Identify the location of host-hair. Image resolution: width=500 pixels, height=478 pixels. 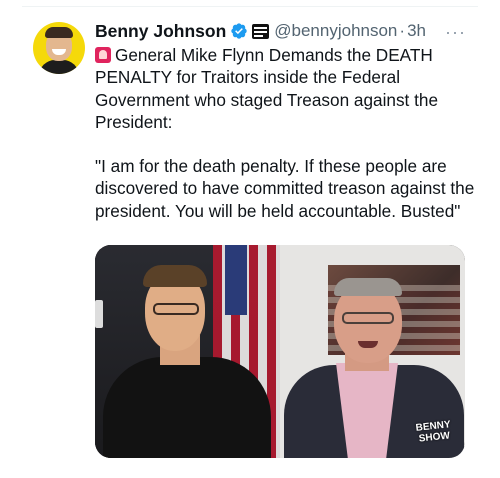
(175, 276).